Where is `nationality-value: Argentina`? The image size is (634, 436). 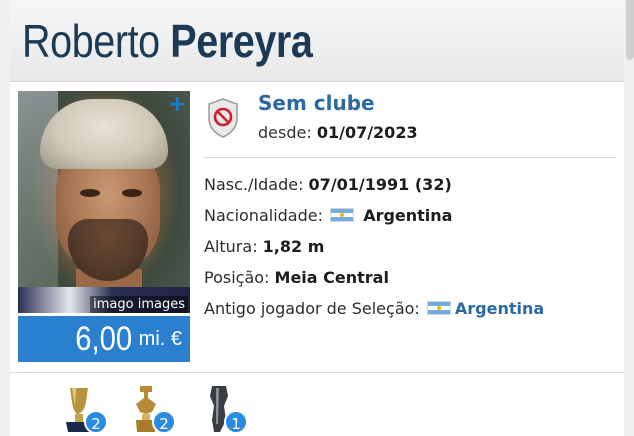 nationality-value: Argentina is located at coordinates (408, 215).